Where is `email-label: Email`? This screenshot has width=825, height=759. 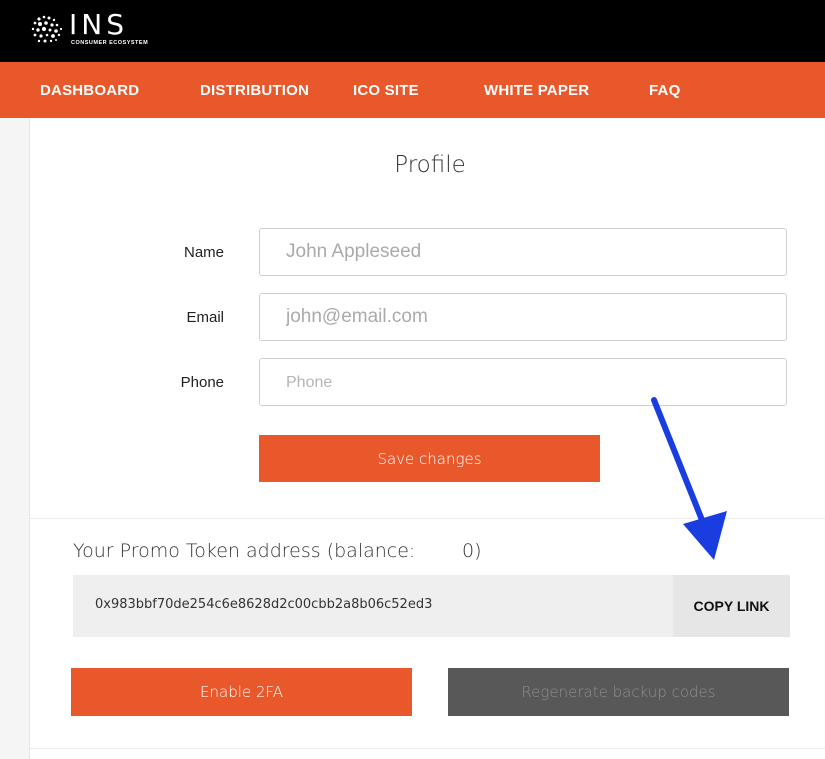
email-label: Email is located at coordinates (205, 317).